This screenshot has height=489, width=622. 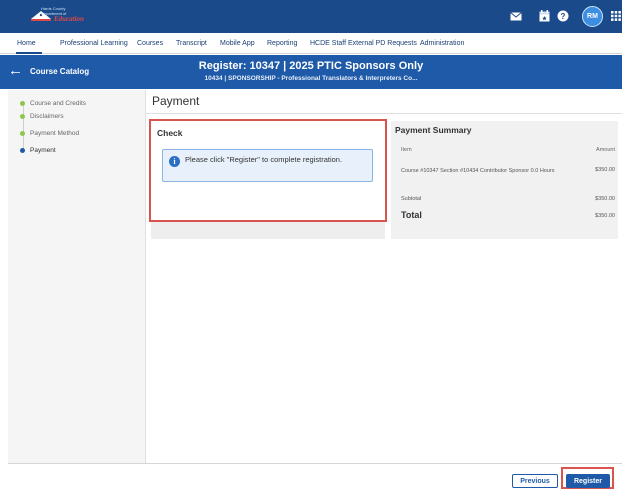 I want to click on nav-mobile-app: Mobile App, so click(x=237, y=43).